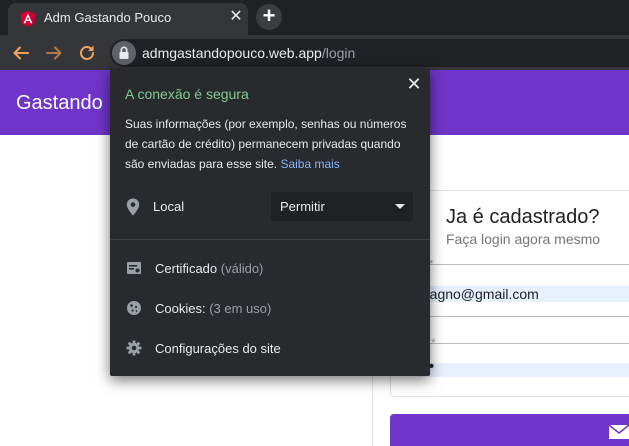 Image resolution: width=629 pixels, height=446 pixels. What do you see at coordinates (314, 17) in the screenshot?
I see `tab-strip: Adm Gastando Pouco ✕ +` at bounding box center [314, 17].